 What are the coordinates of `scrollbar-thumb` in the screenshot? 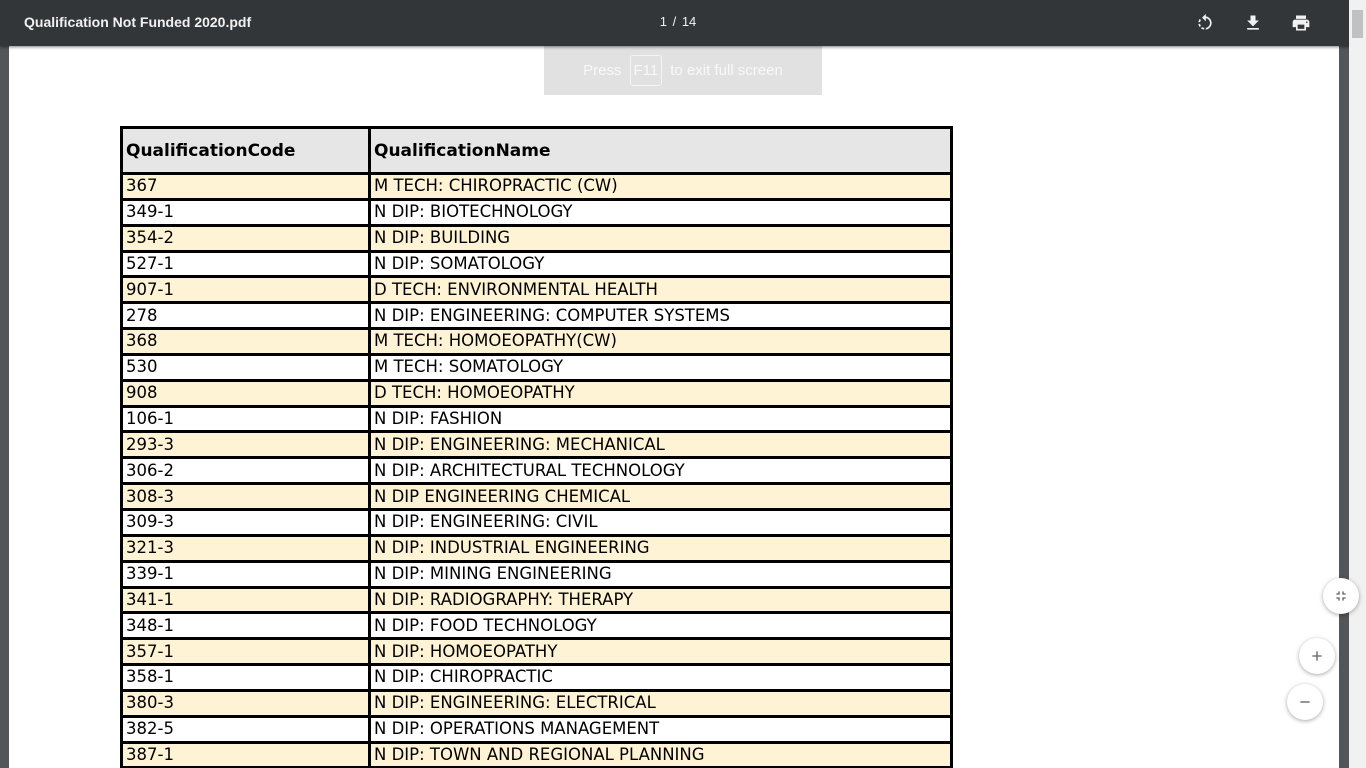 It's located at (1357, 24).